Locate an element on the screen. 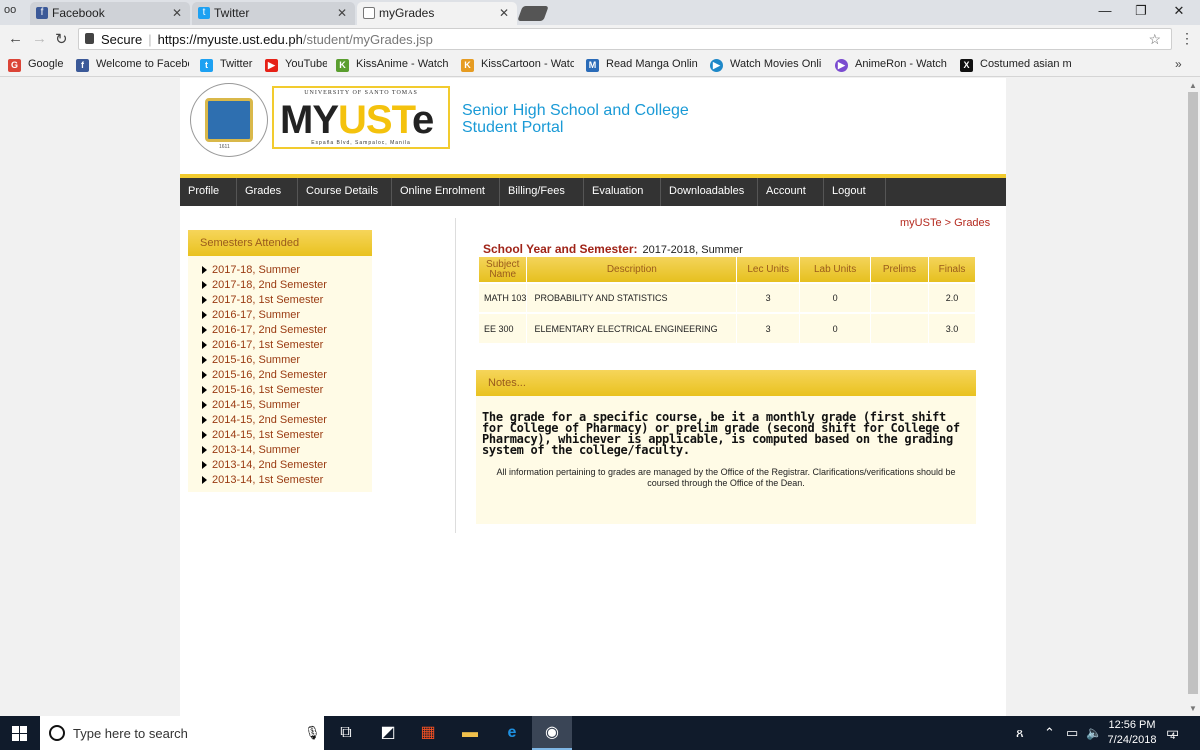  start-button is located at coordinates (20, 733).